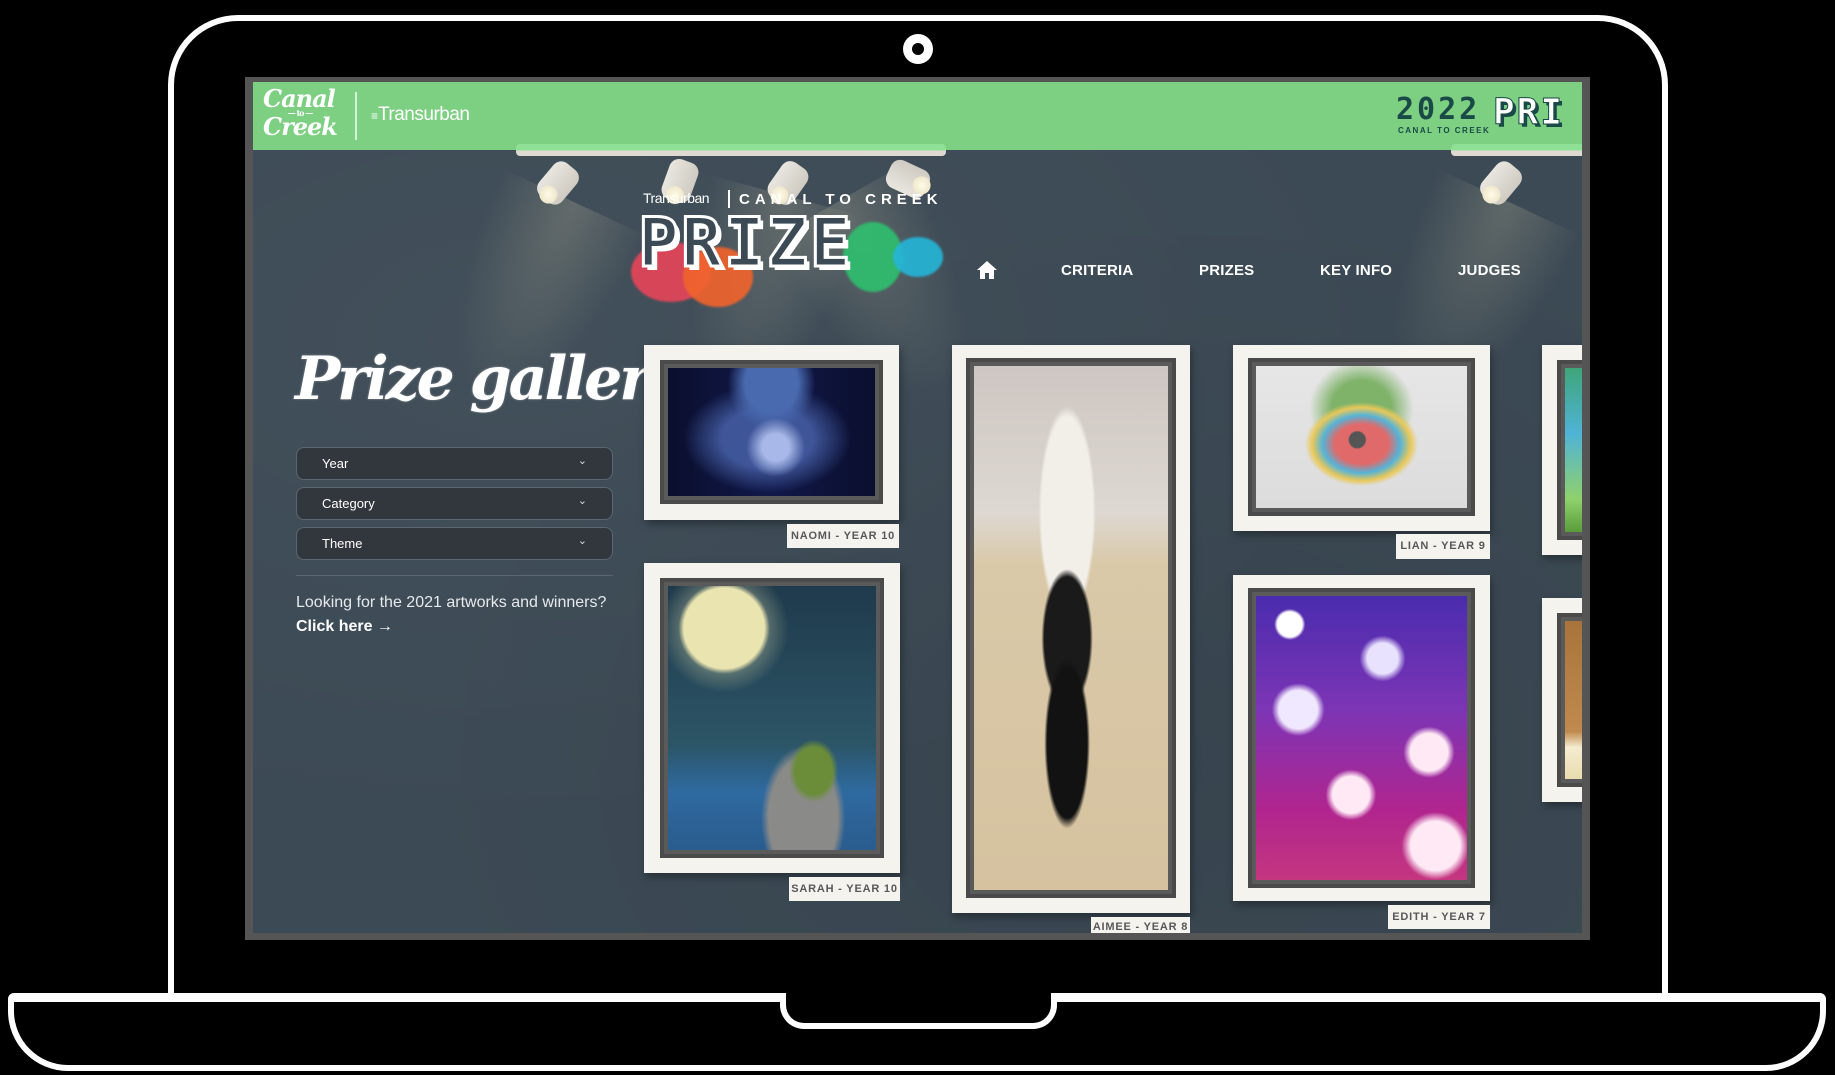  What do you see at coordinates (918, 49) in the screenshot?
I see `webcam-icon` at bounding box center [918, 49].